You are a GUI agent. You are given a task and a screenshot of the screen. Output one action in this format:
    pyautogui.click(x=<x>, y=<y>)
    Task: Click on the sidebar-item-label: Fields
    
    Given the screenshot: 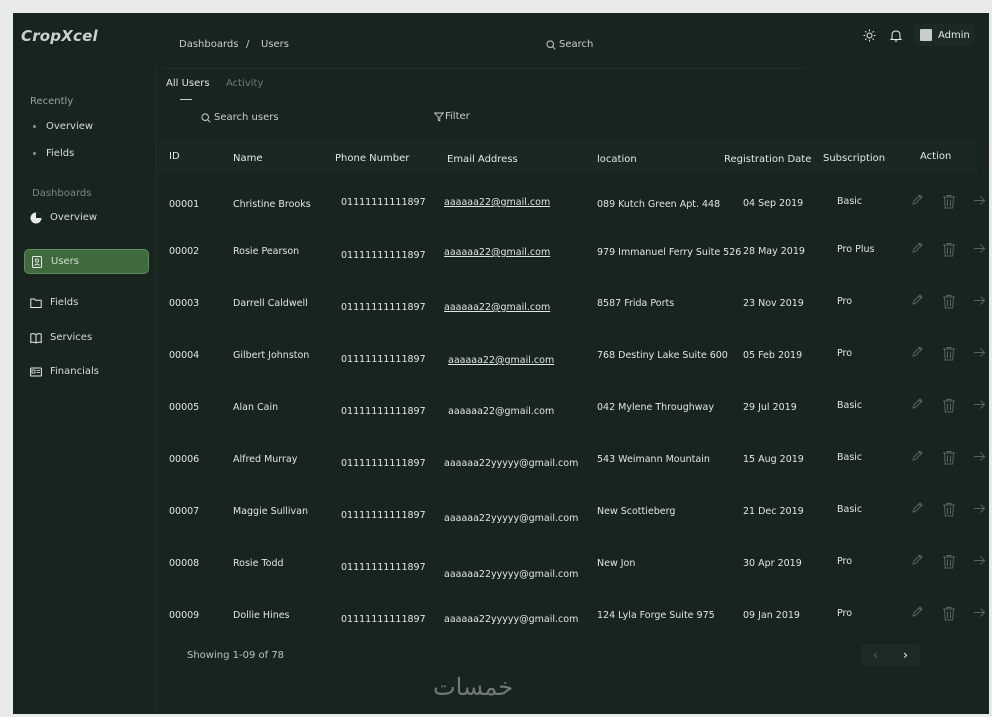 What is the action you would take?
    pyautogui.click(x=64, y=302)
    